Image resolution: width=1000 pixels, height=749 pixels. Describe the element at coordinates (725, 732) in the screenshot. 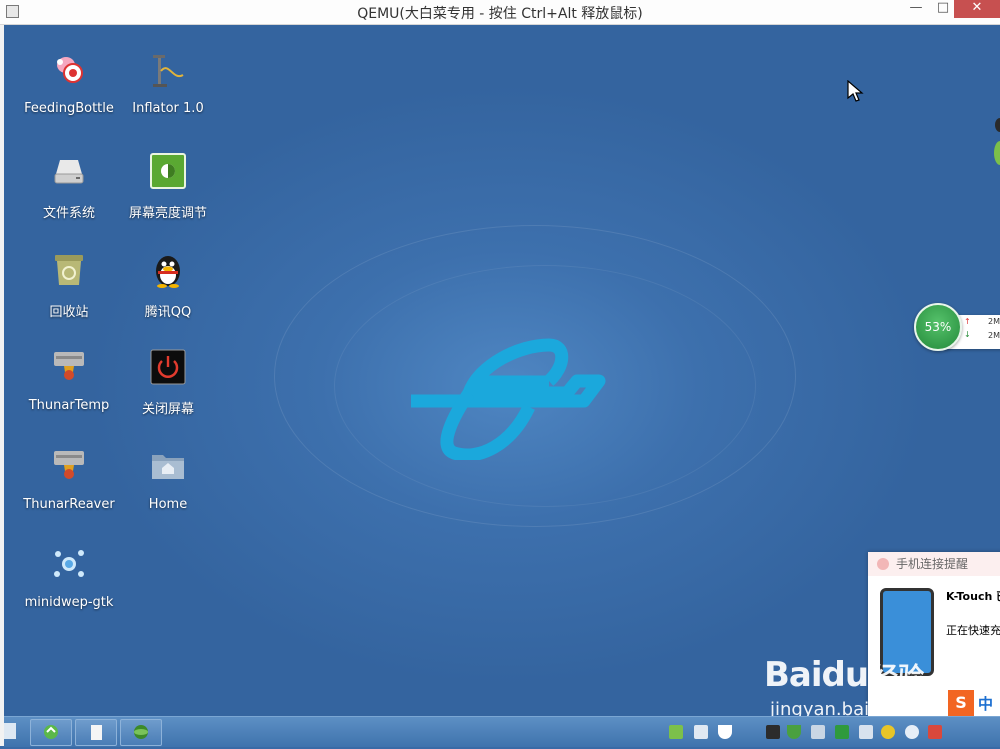

I see `shield-icon` at that location.